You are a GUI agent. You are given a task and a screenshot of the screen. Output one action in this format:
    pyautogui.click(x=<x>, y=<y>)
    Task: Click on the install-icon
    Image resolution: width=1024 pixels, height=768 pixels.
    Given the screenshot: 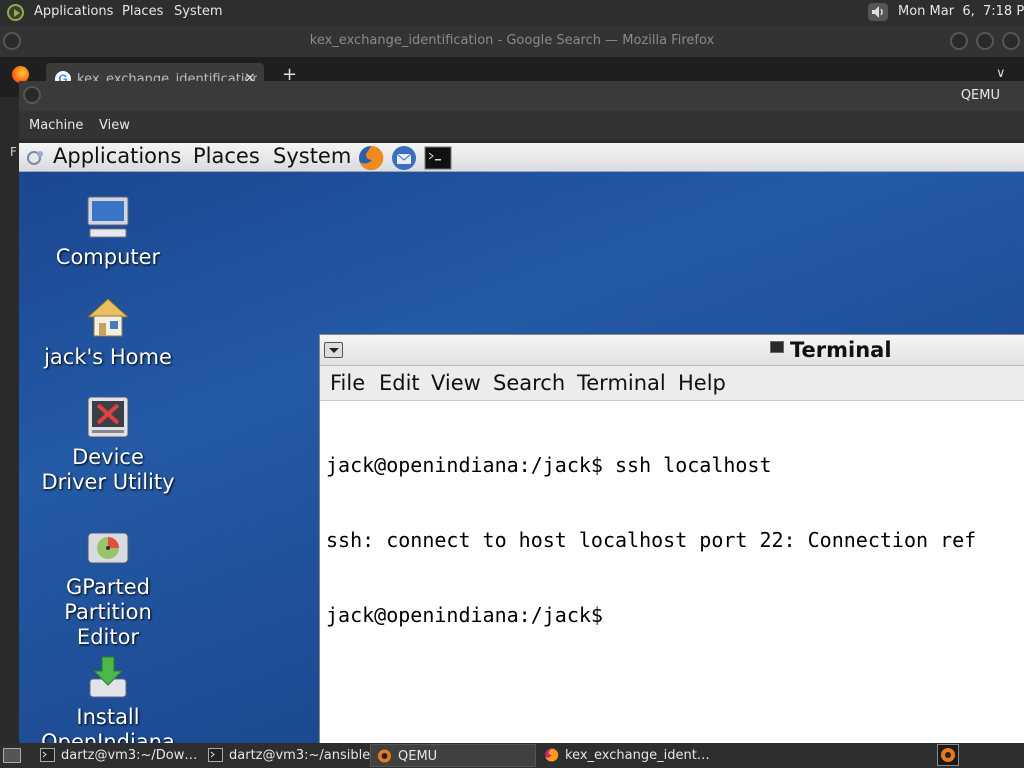 What is the action you would take?
    pyautogui.click(x=108, y=677)
    